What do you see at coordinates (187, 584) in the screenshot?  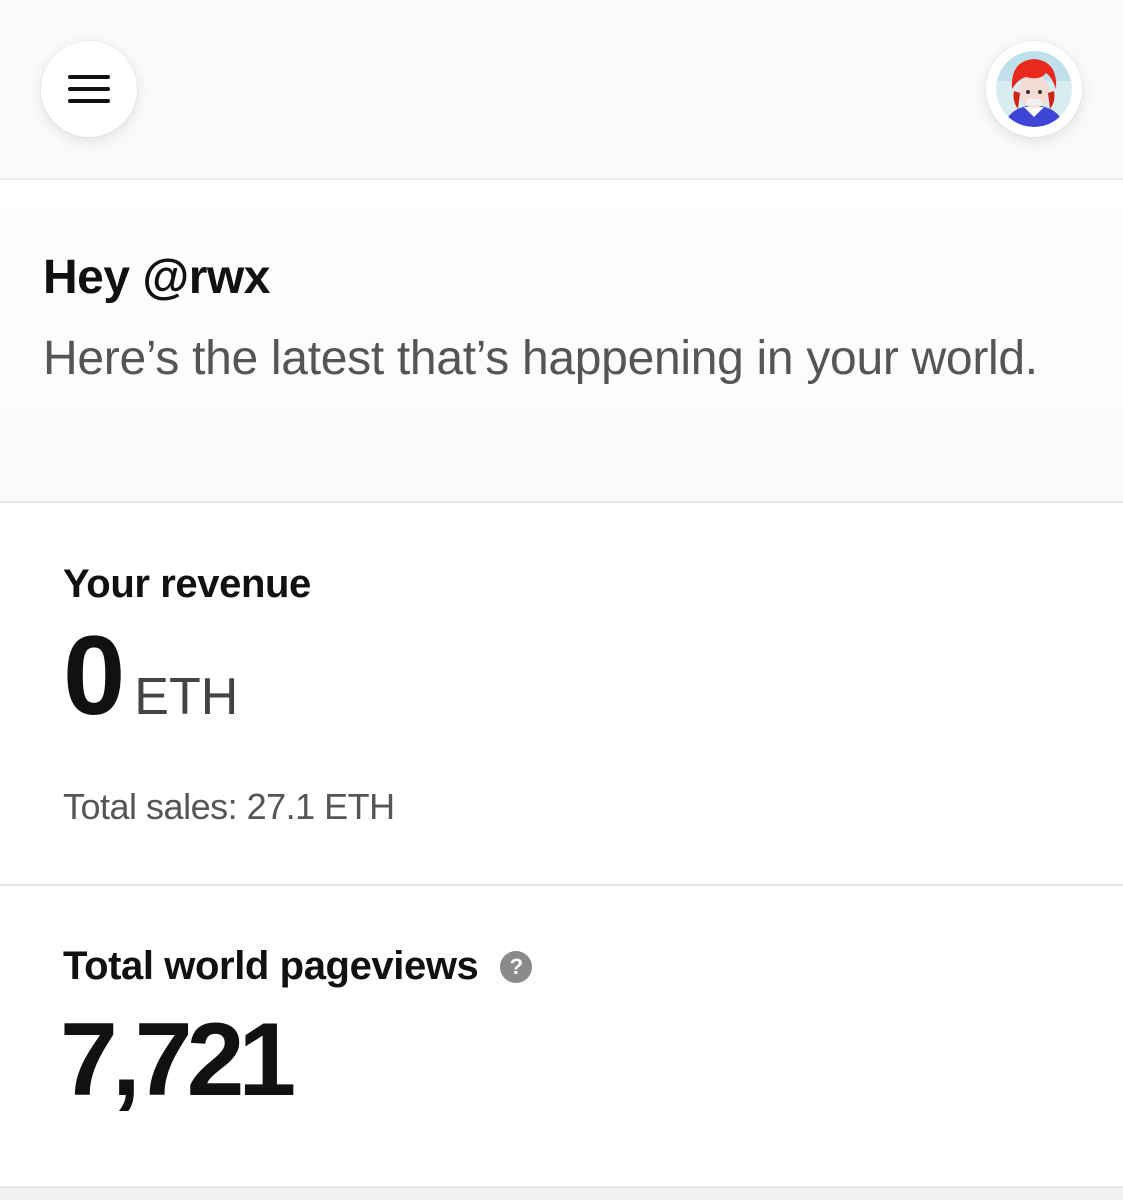 I see `revenue-title: Your revenue` at bounding box center [187, 584].